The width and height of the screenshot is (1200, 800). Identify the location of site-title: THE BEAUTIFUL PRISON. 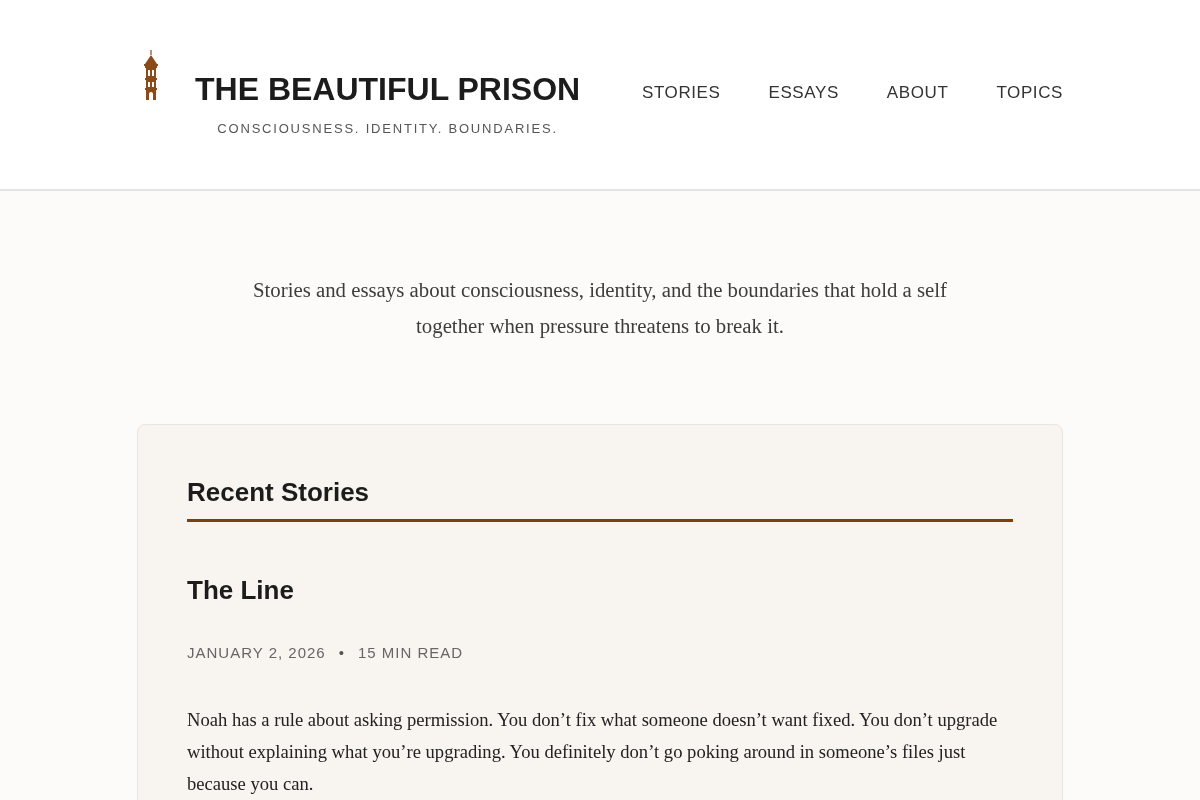
(388, 89).